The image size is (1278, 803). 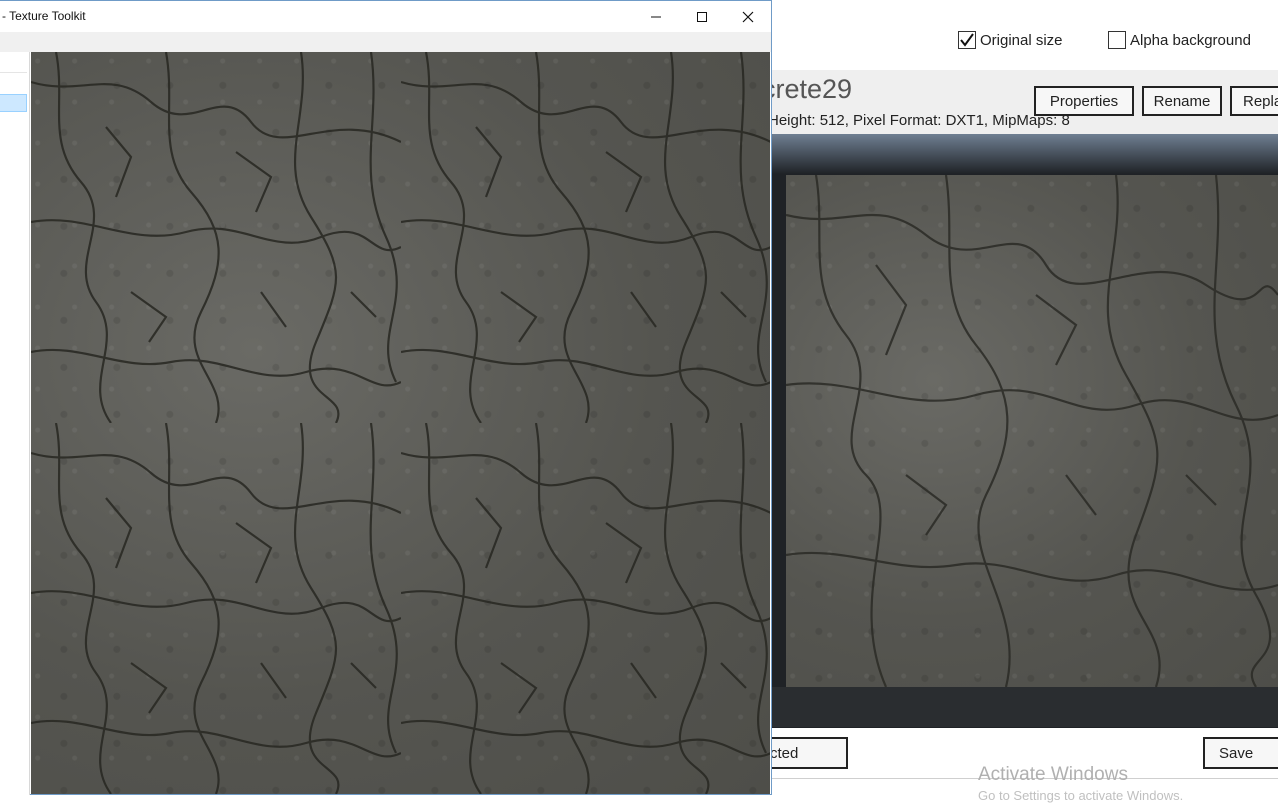 I want to click on replace-button: Repla, so click(x=1254, y=101).